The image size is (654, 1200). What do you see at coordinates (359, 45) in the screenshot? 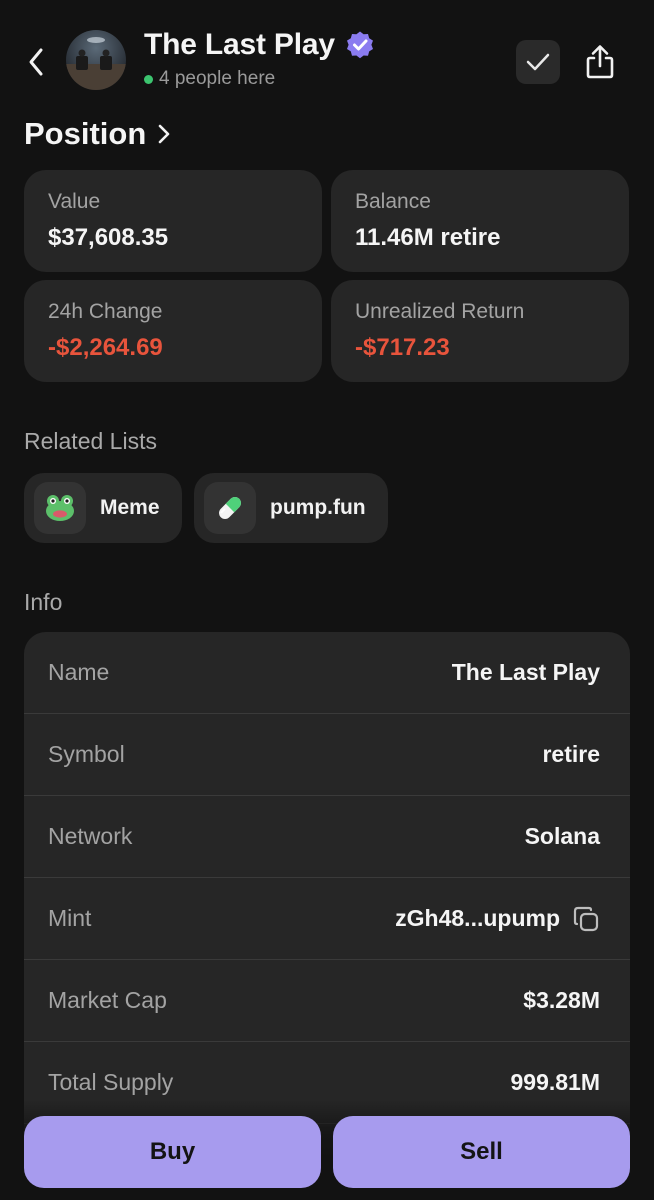
I see `verified-badge-icon` at bounding box center [359, 45].